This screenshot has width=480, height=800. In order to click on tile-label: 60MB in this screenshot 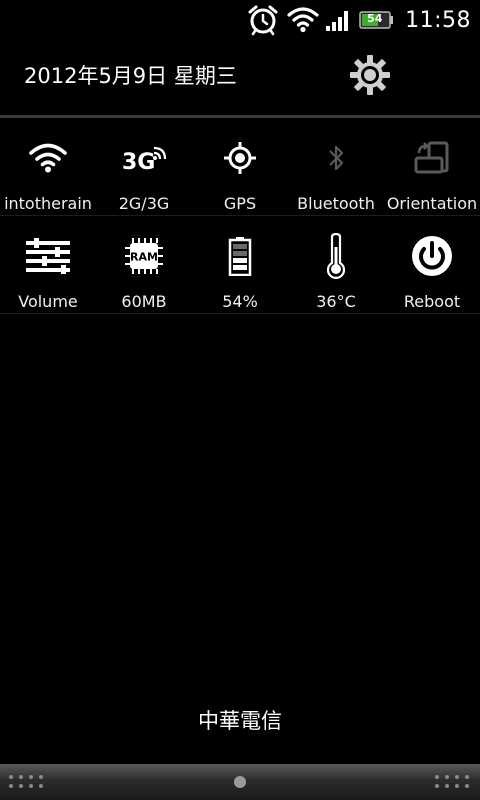, I will do `click(144, 301)`.